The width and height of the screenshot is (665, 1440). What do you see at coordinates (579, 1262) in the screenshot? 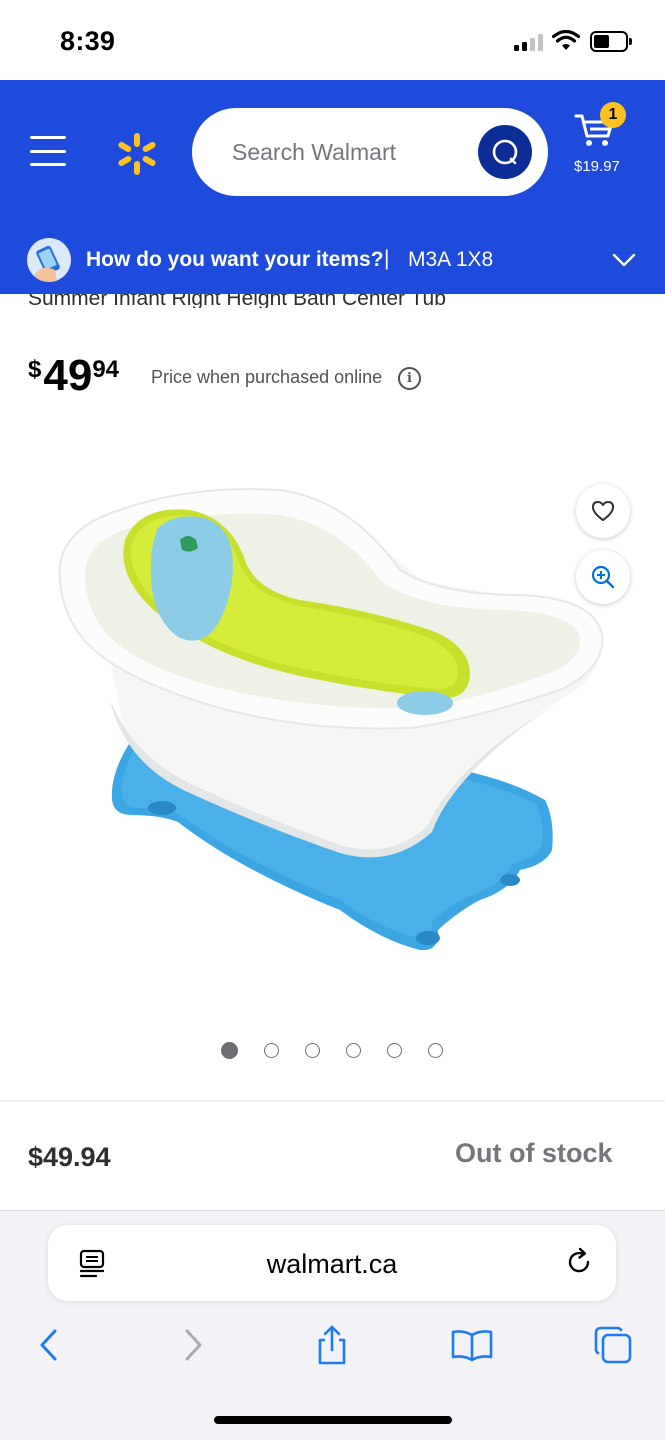
I see `reload-icon` at bounding box center [579, 1262].